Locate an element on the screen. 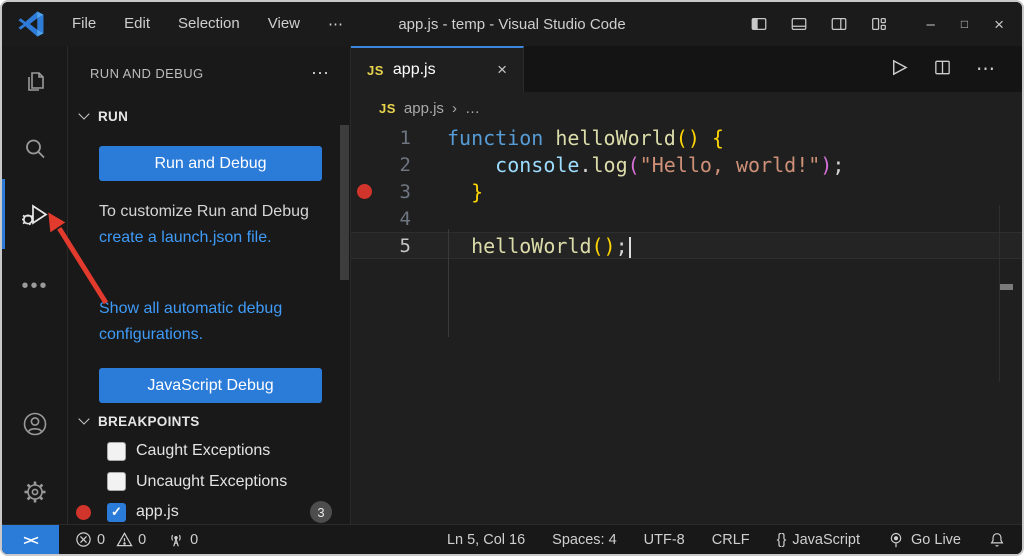  menu-more-icon: ⋯ is located at coordinates (335, 24).